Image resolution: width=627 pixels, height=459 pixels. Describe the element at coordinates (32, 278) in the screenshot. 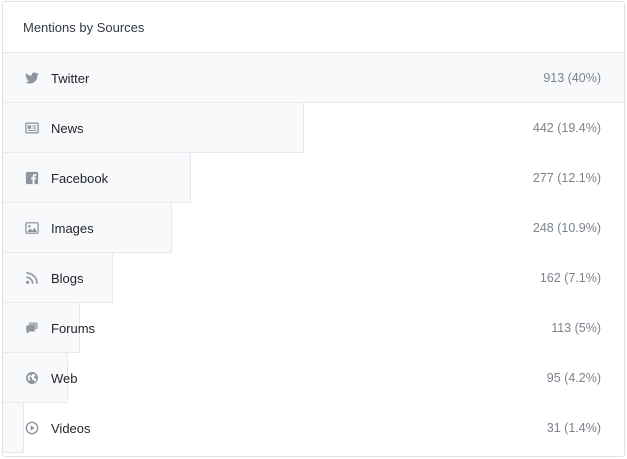

I see `rss-icon` at that location.